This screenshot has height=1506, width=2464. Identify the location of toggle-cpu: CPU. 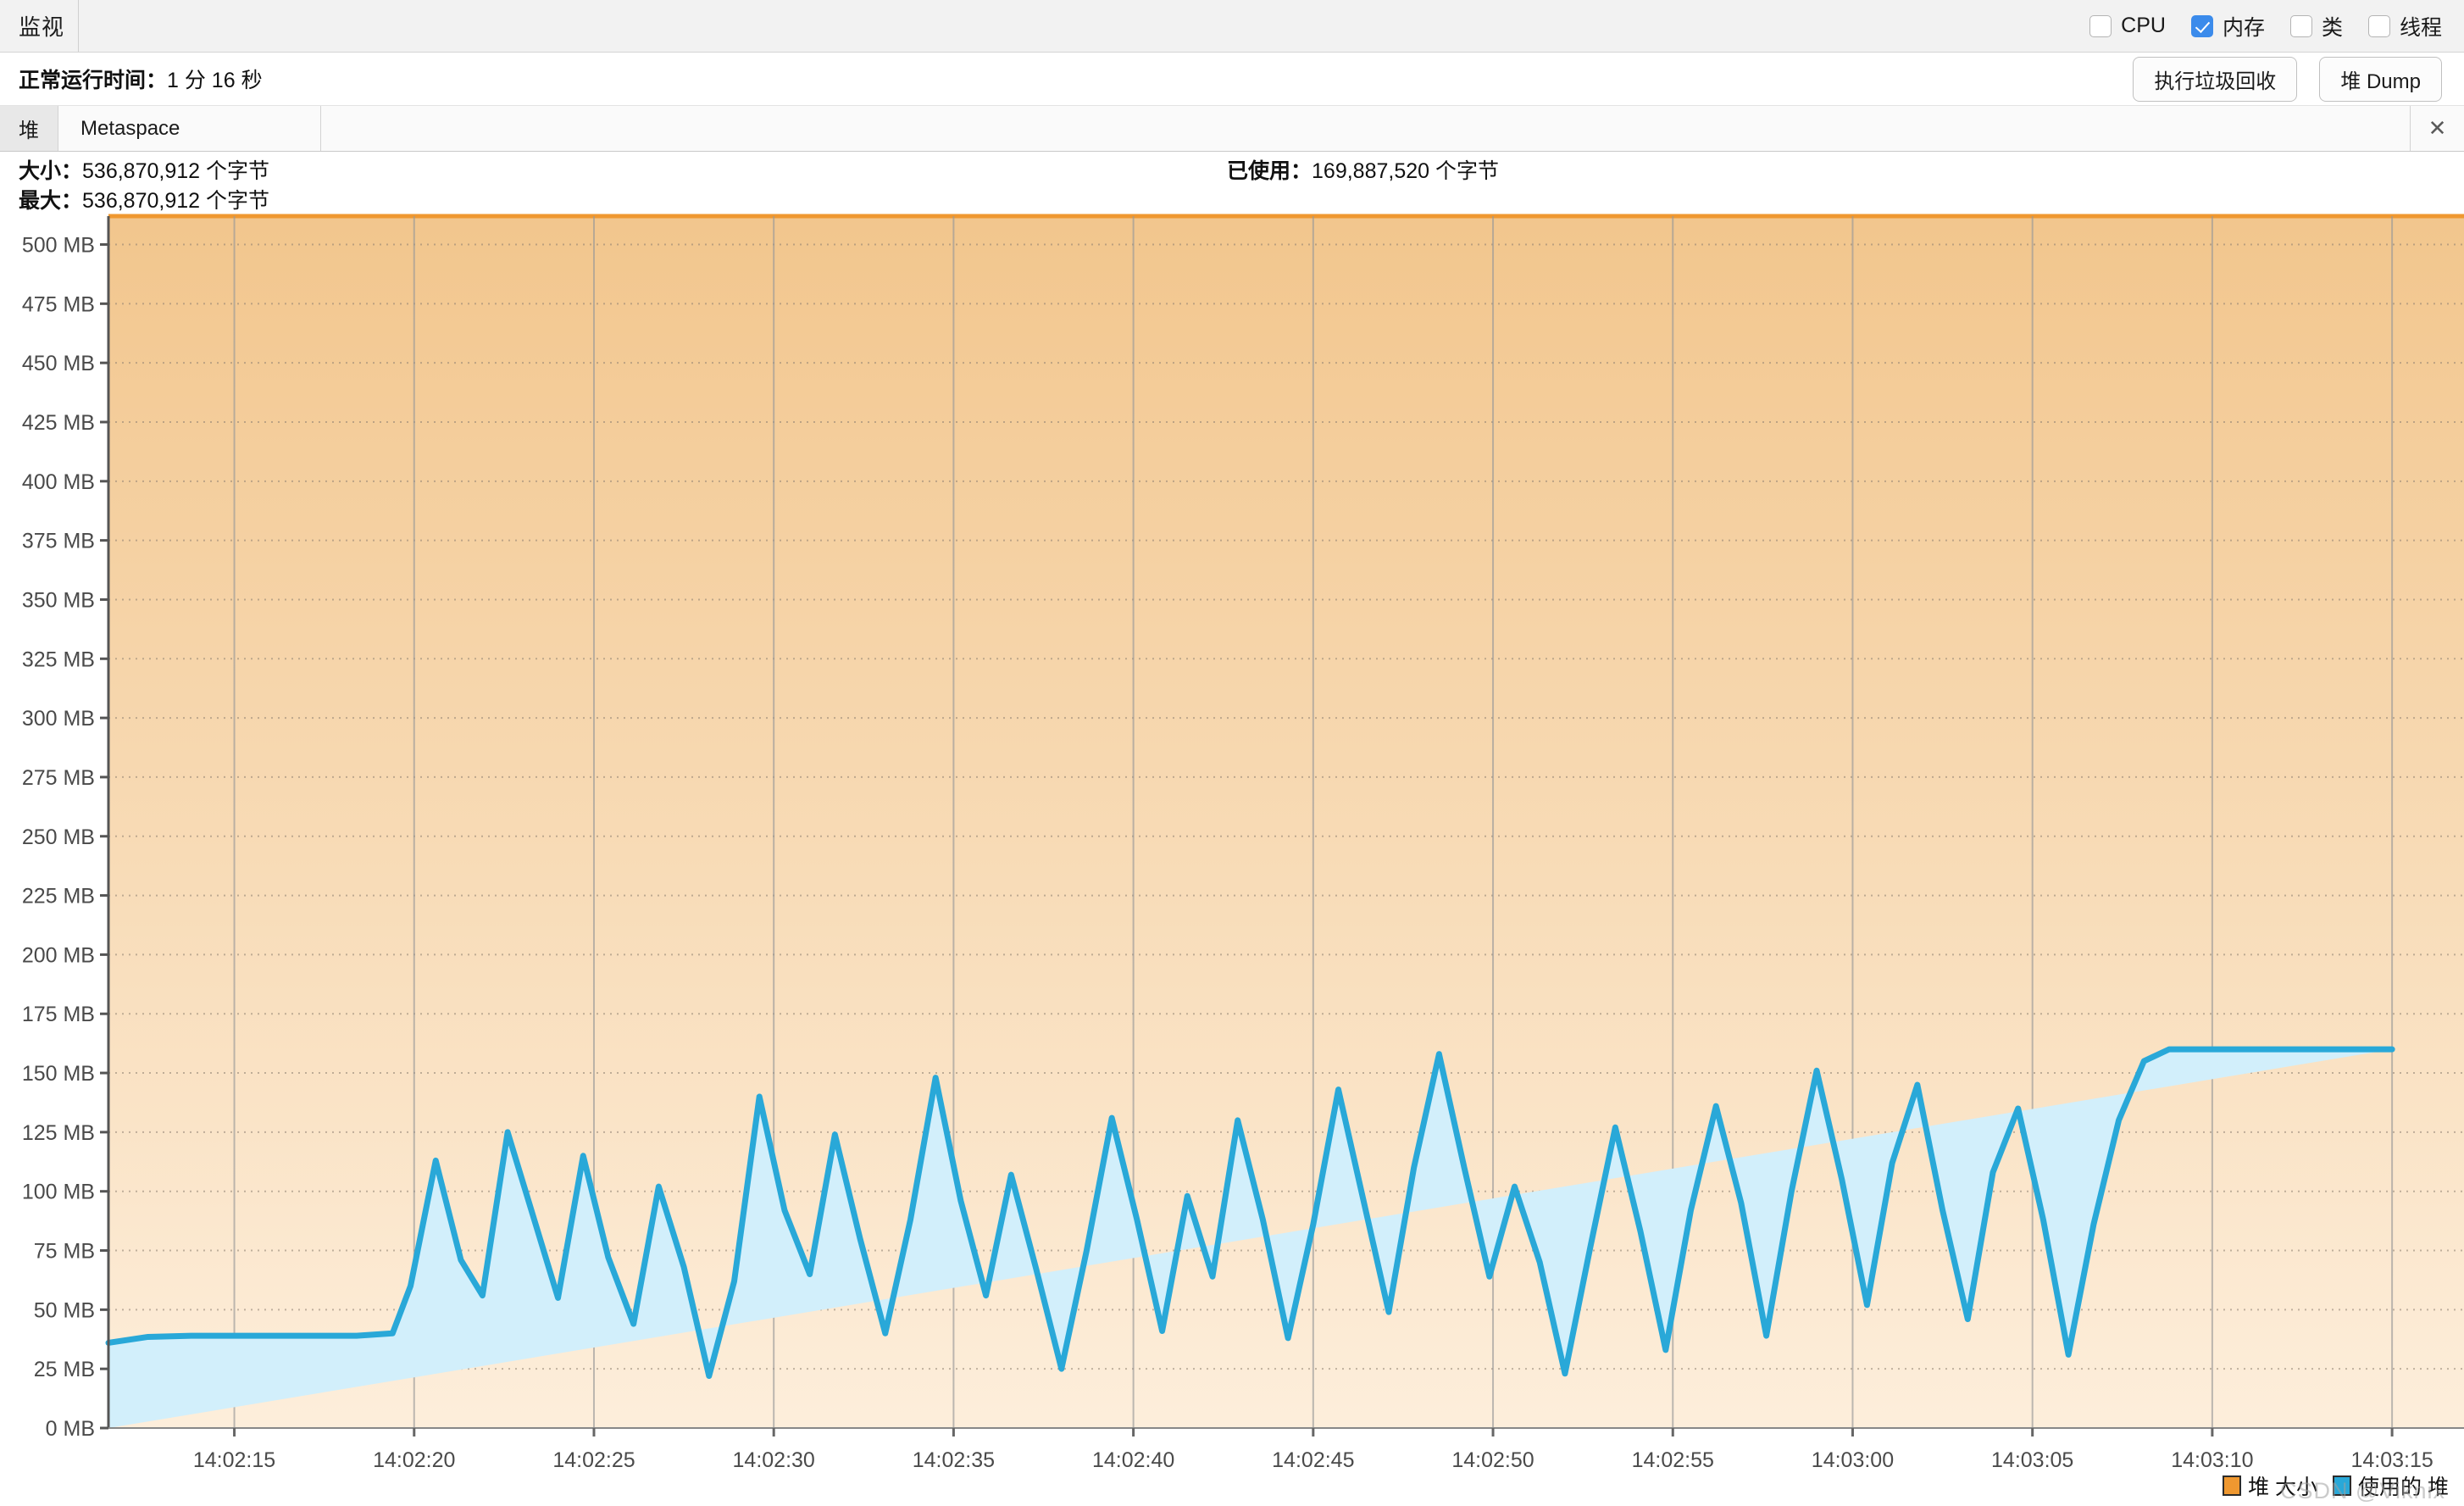
(2128, 26).